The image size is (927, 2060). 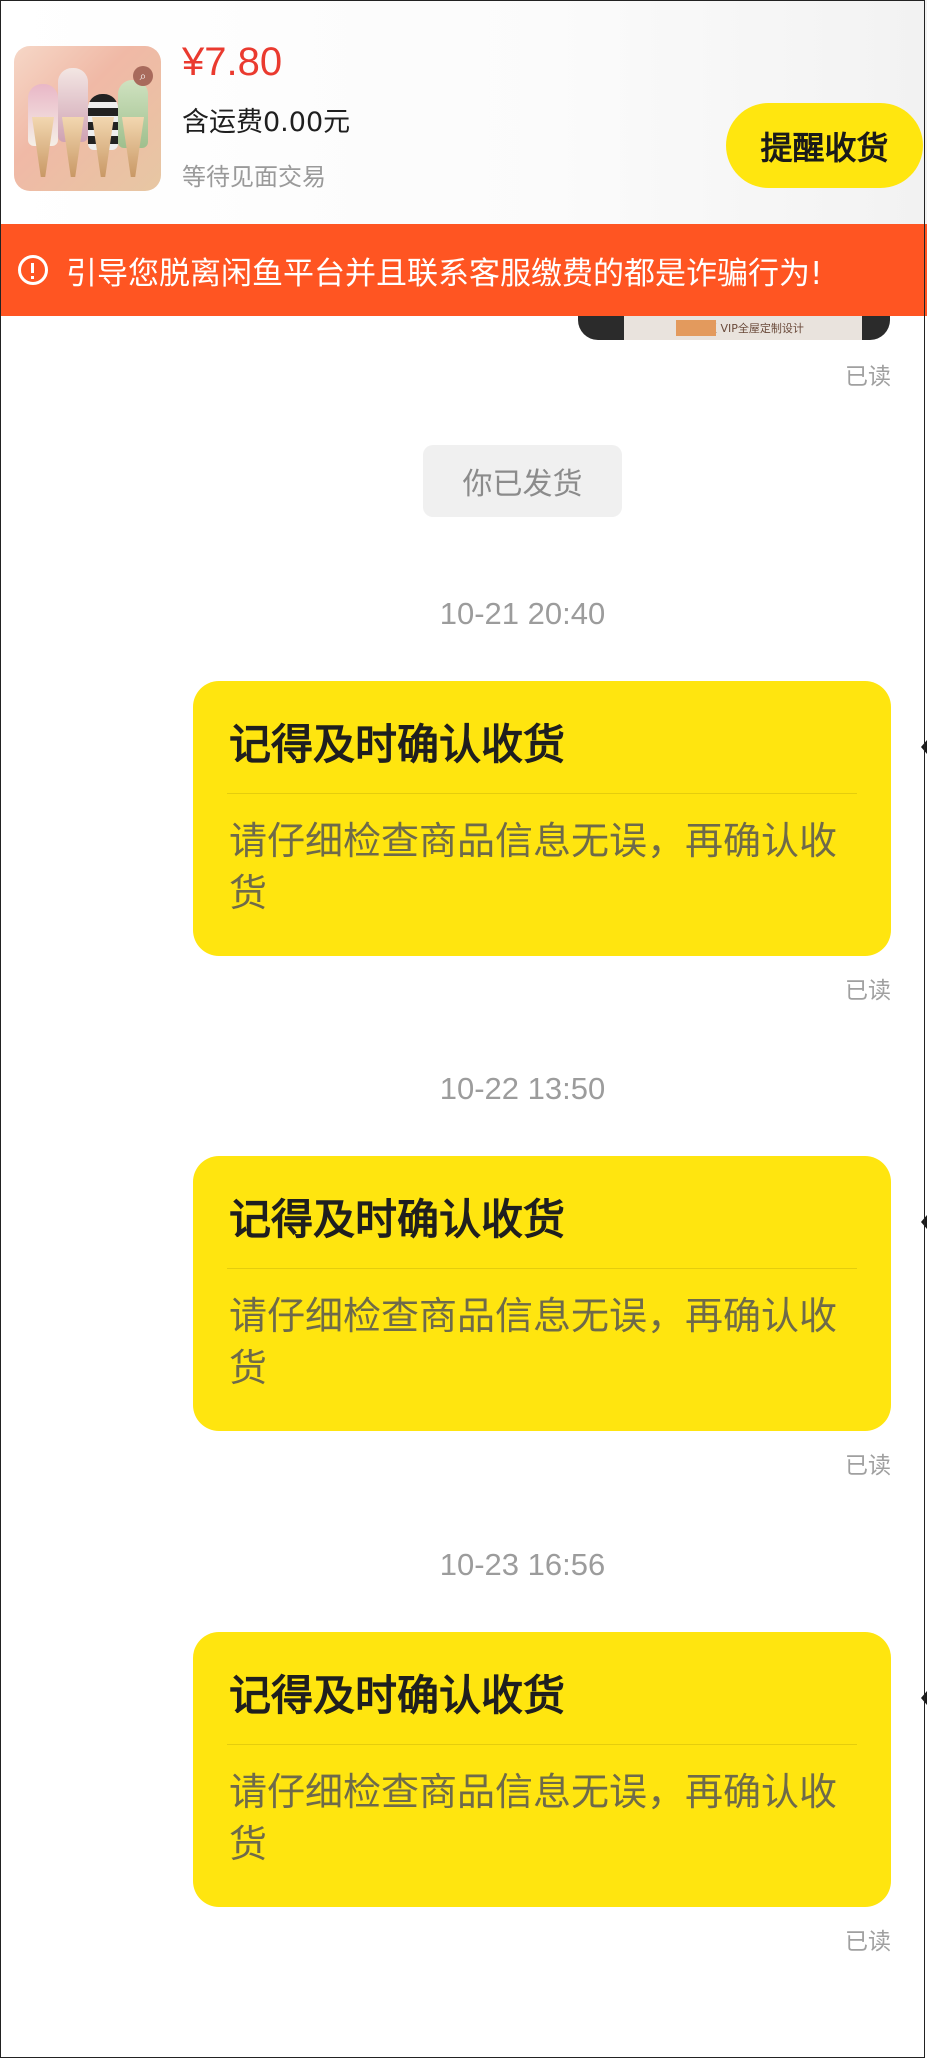 What do you see at coordinates (522, 481) in the screenshot?
I see `system-message: 你已发货` at bounding box center [522, 481].